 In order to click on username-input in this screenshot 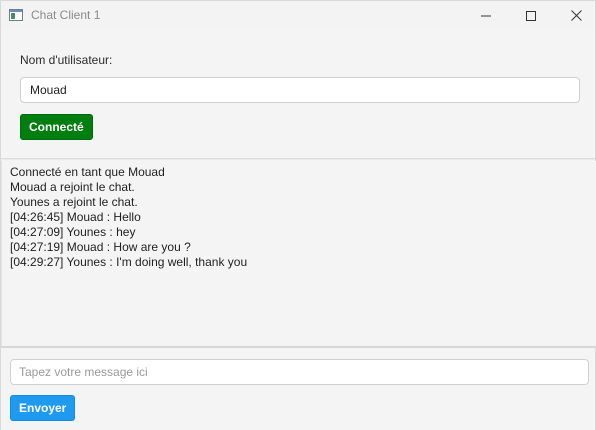, I will do `click(300, 90)`.